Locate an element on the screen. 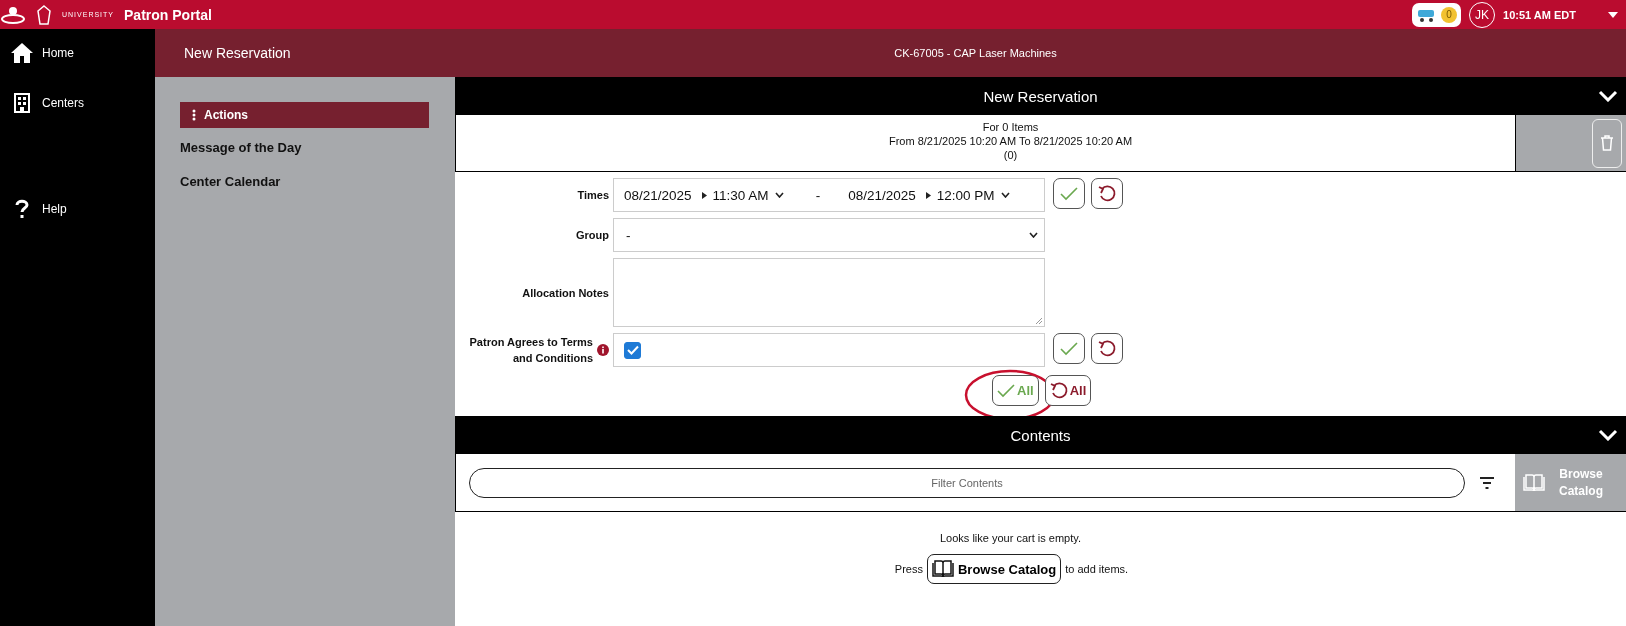 This screenshot has width=1626, height=626. sidebar-label: Centers is located at coordinates (63, 103).